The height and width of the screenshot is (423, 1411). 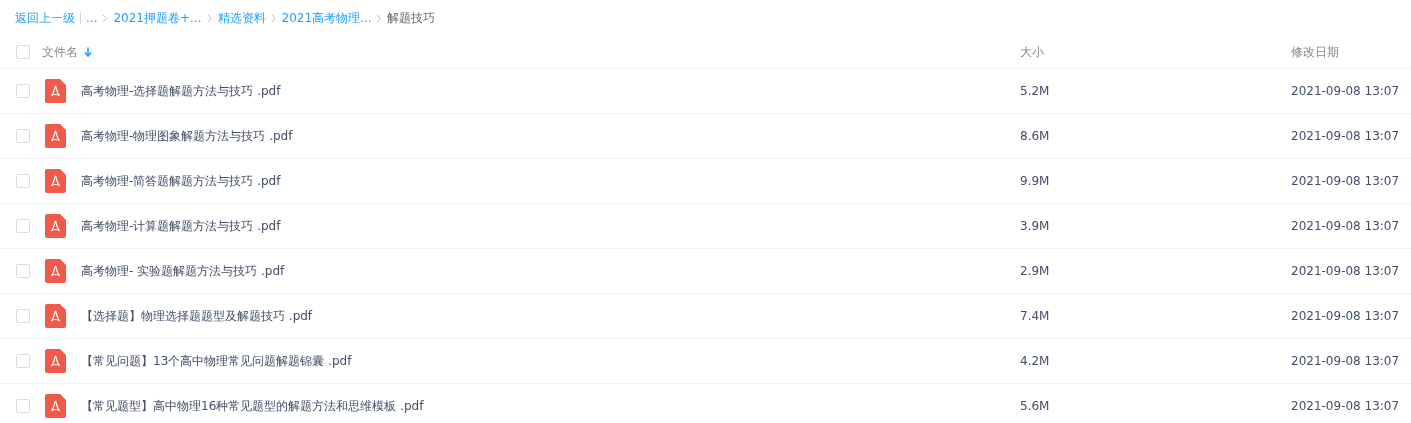 I want to click on file-size: 4.2M, so click(x=1035, y=361).